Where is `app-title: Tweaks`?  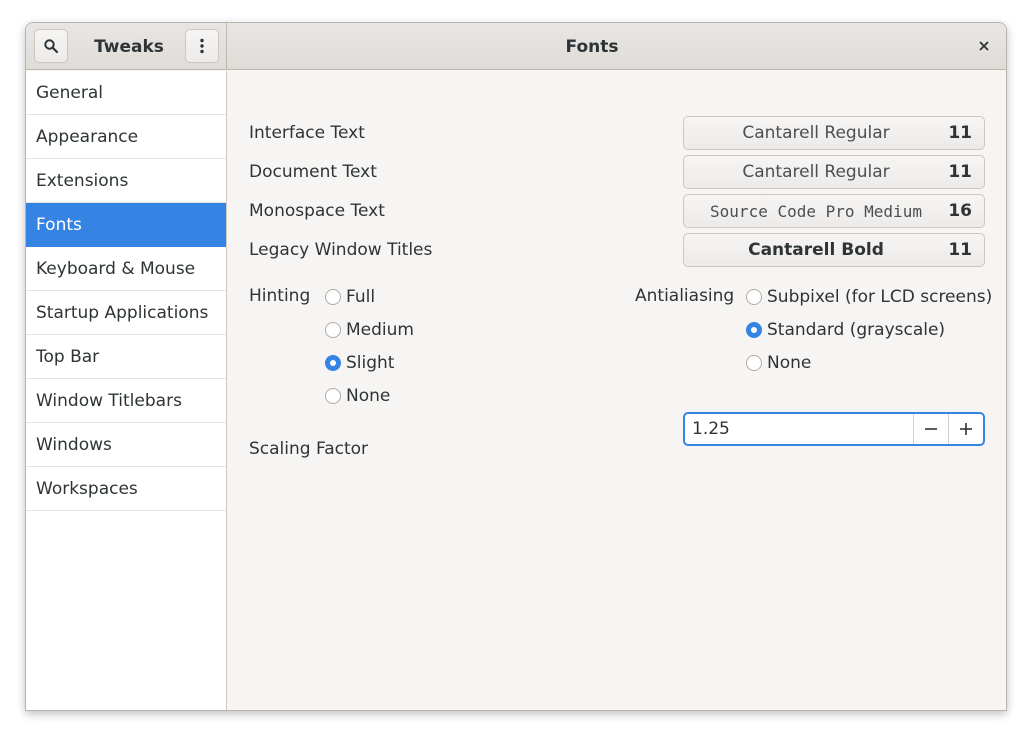 app-title: Tweaks is located at coordinates (129, 46).